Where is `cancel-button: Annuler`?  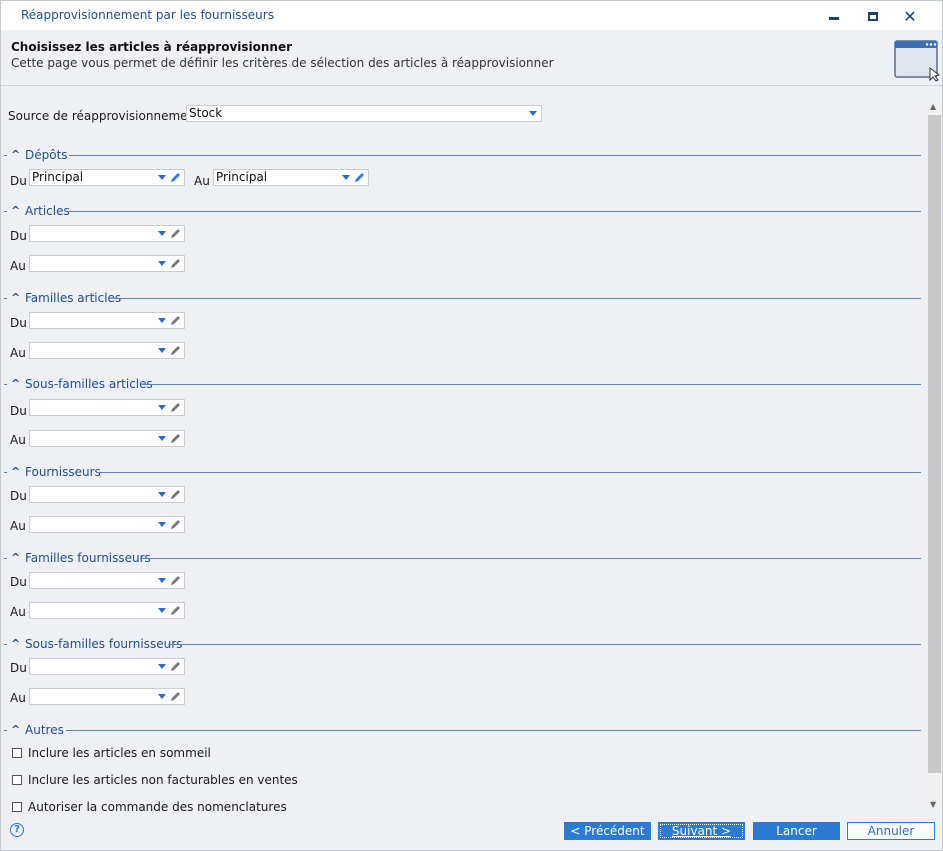 cancel-button: Annuler is located at coordinates (891, 831).